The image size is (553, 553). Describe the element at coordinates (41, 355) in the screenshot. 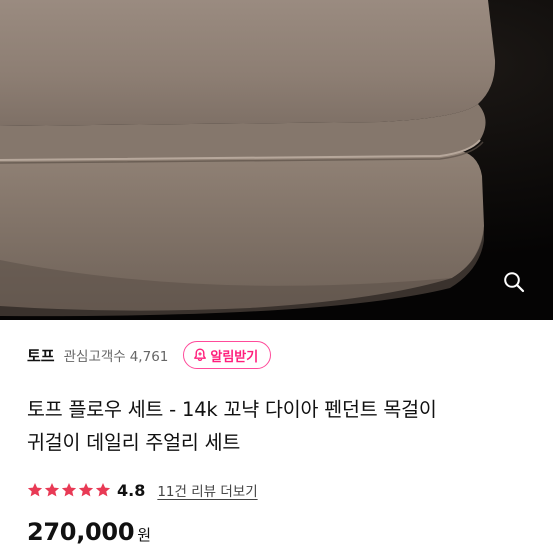

I see `seller-name: 토프` at that location.